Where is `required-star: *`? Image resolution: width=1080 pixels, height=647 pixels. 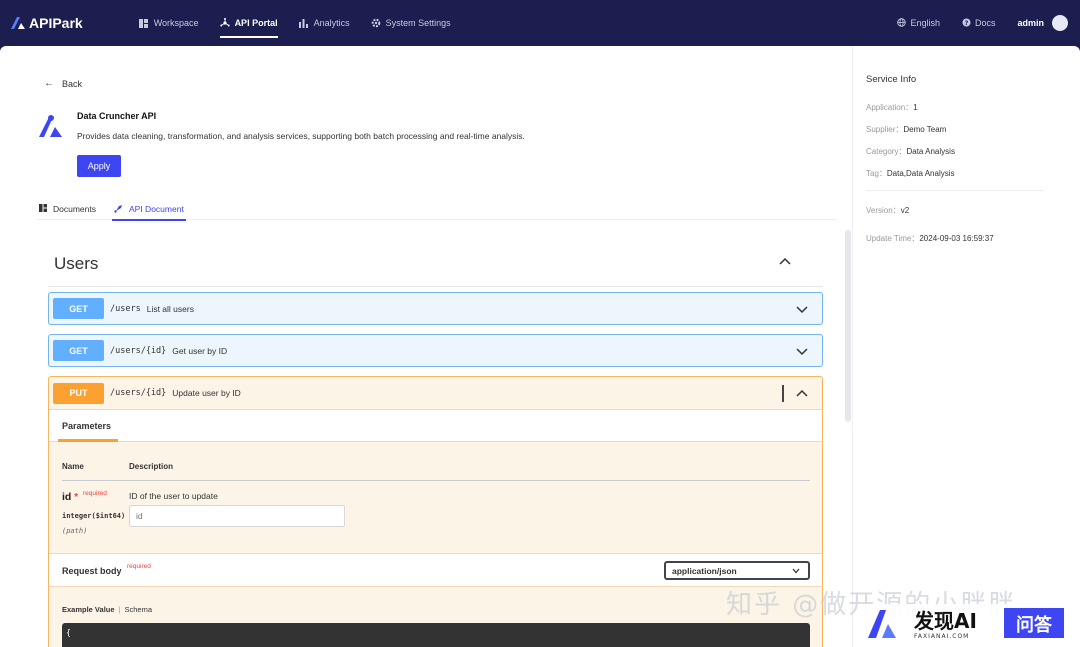
required-star: * is located at coordinates (76, 497).